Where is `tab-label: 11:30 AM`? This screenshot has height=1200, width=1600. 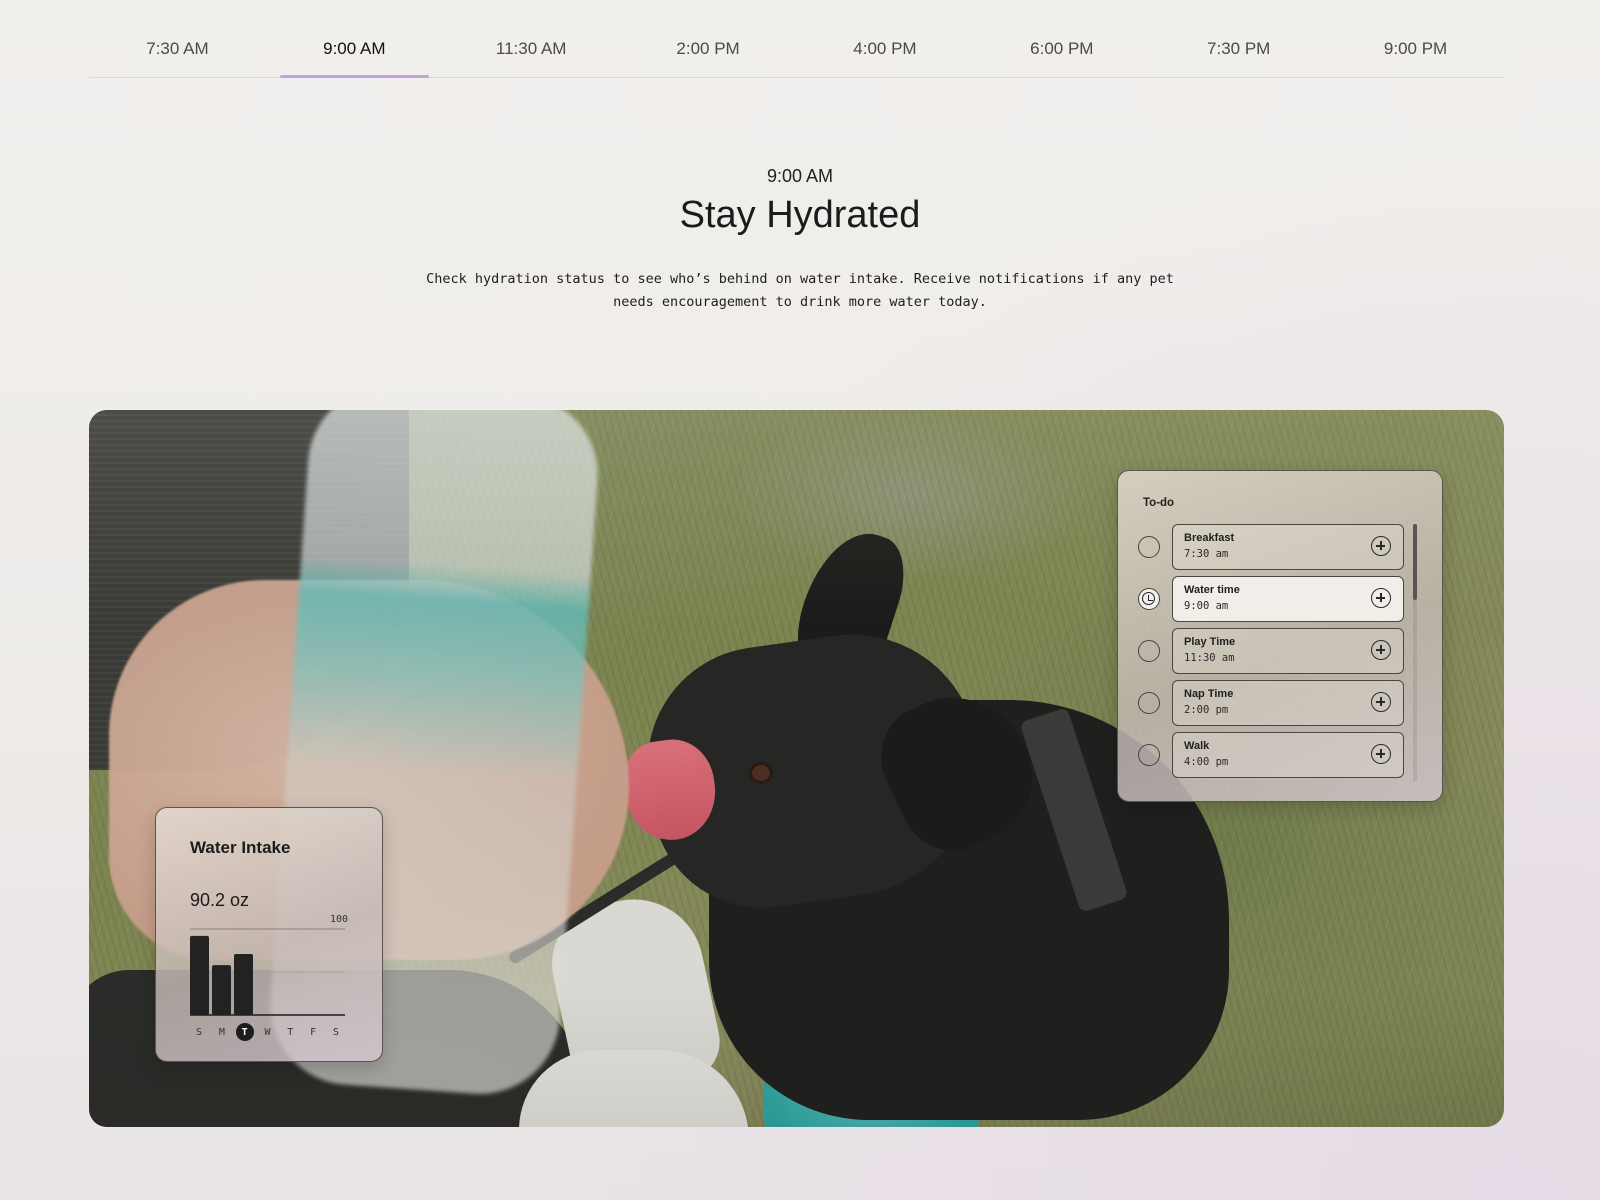 tab-label: 11:30 AM is located at coordinates (531, 48).